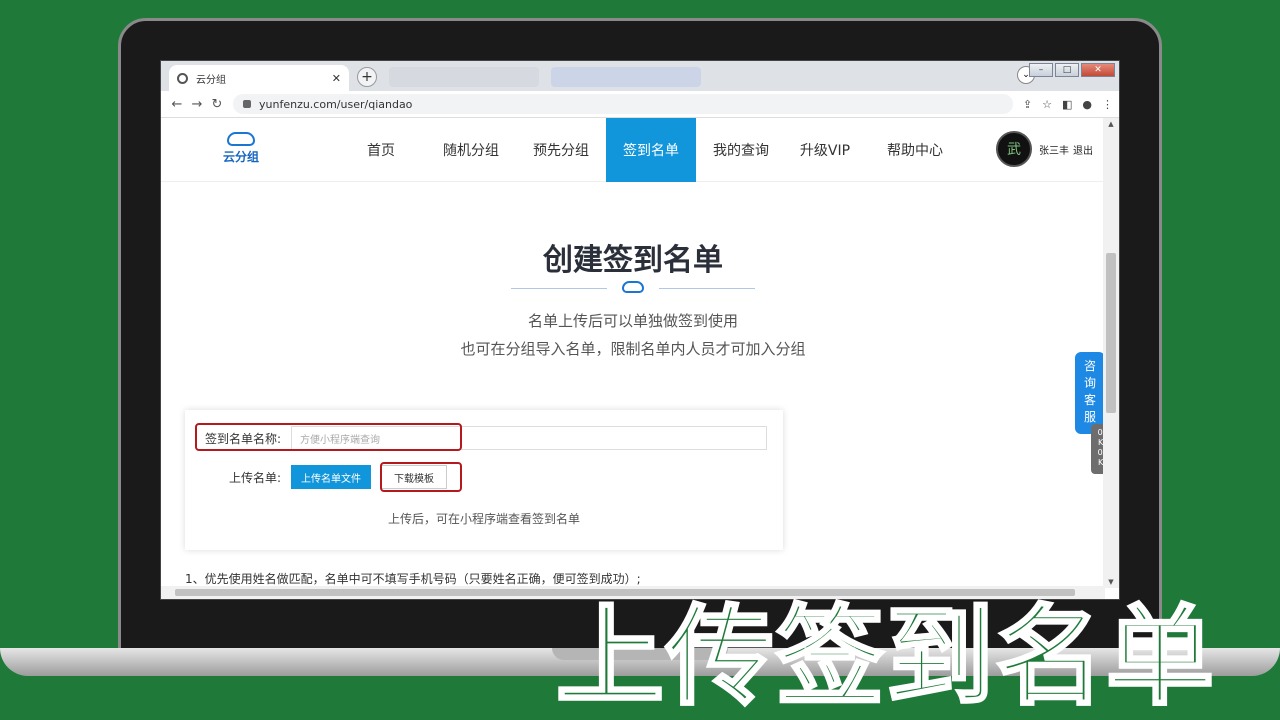 The height and width of the screenshot is (720, 1280). What do you see at coordinates (741, 150) in the screenshot?
I see `nav-my-query: 我的查询` at bounding box center [741, 150].